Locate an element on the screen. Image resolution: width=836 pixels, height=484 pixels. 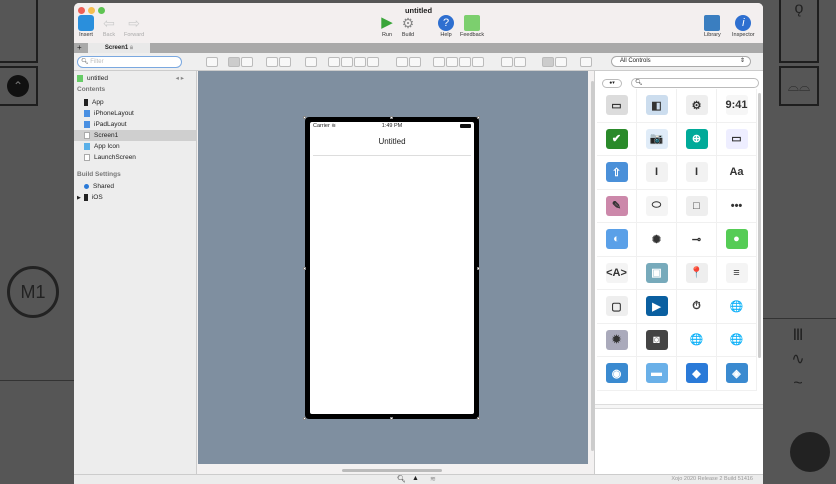
library-splitter is located at coordinates (679, 406).